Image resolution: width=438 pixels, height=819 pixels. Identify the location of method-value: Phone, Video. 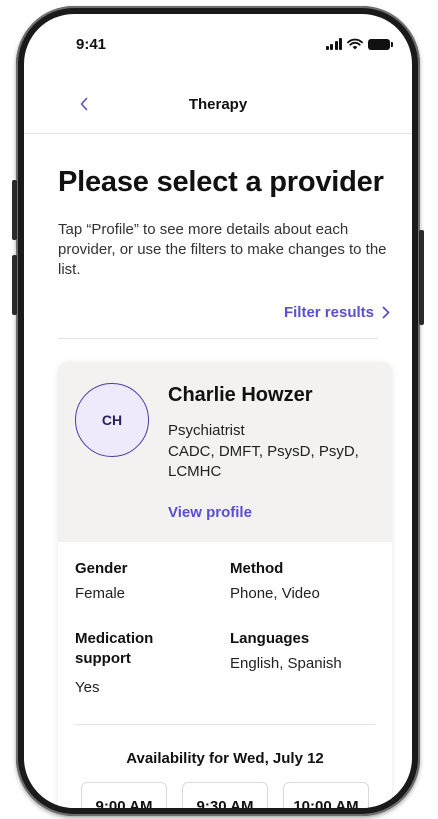
(275, 593).